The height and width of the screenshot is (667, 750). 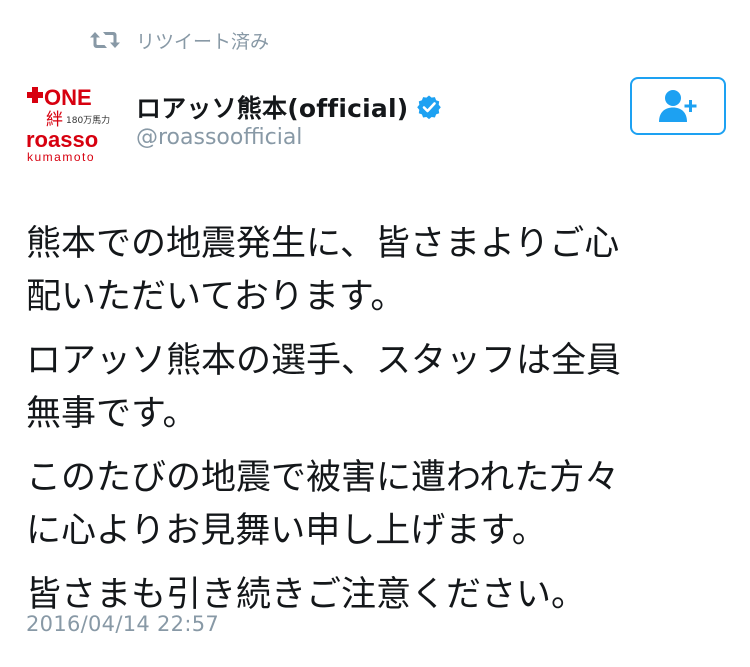 I want to click on tweet-line: ロアッソ熊本の選手、スタッフは全員, so click(x=324, y=361).